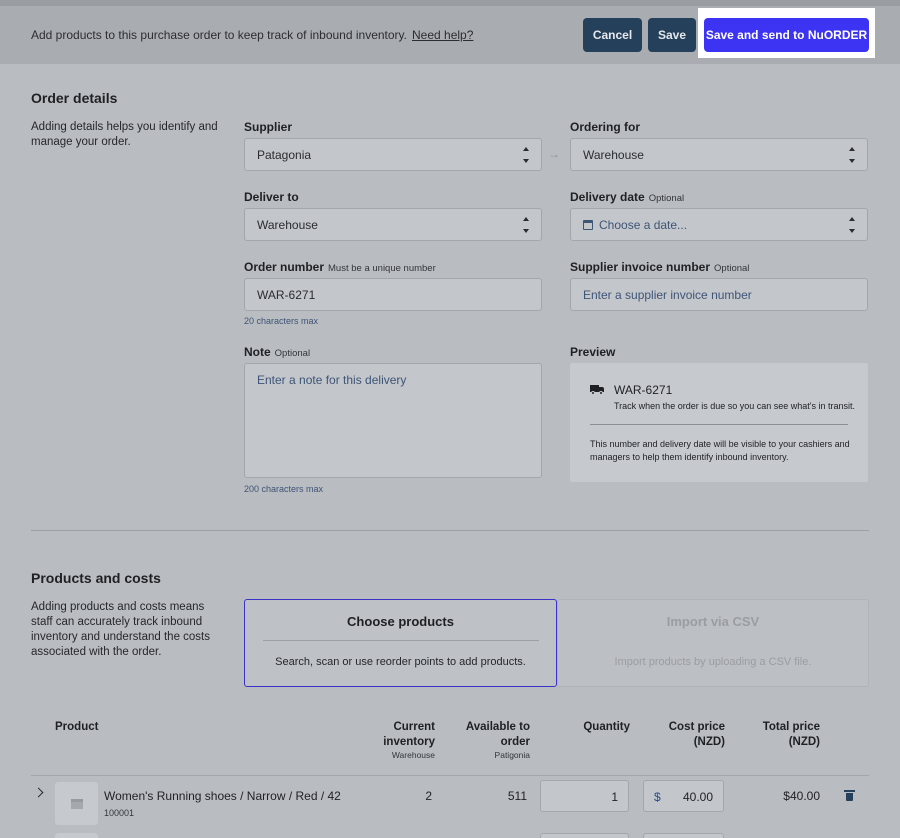 The width and height of the screenshot is (900, 838). Describe the element at coordinates (268, 127) in the screenshot. I see `supplier-label: Supplier` at that location.